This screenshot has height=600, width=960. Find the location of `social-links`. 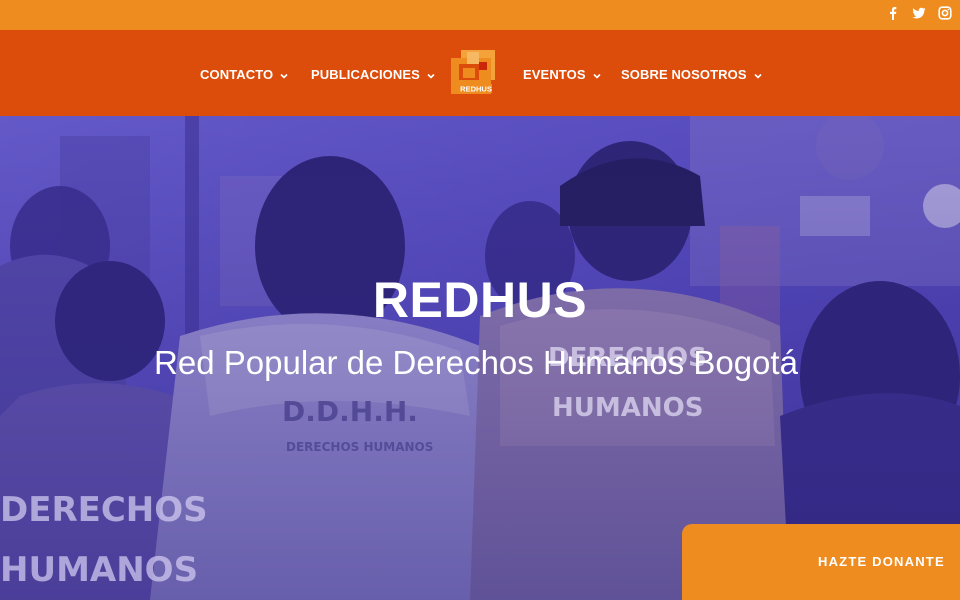

social-links is located at coordinates (919, 13).